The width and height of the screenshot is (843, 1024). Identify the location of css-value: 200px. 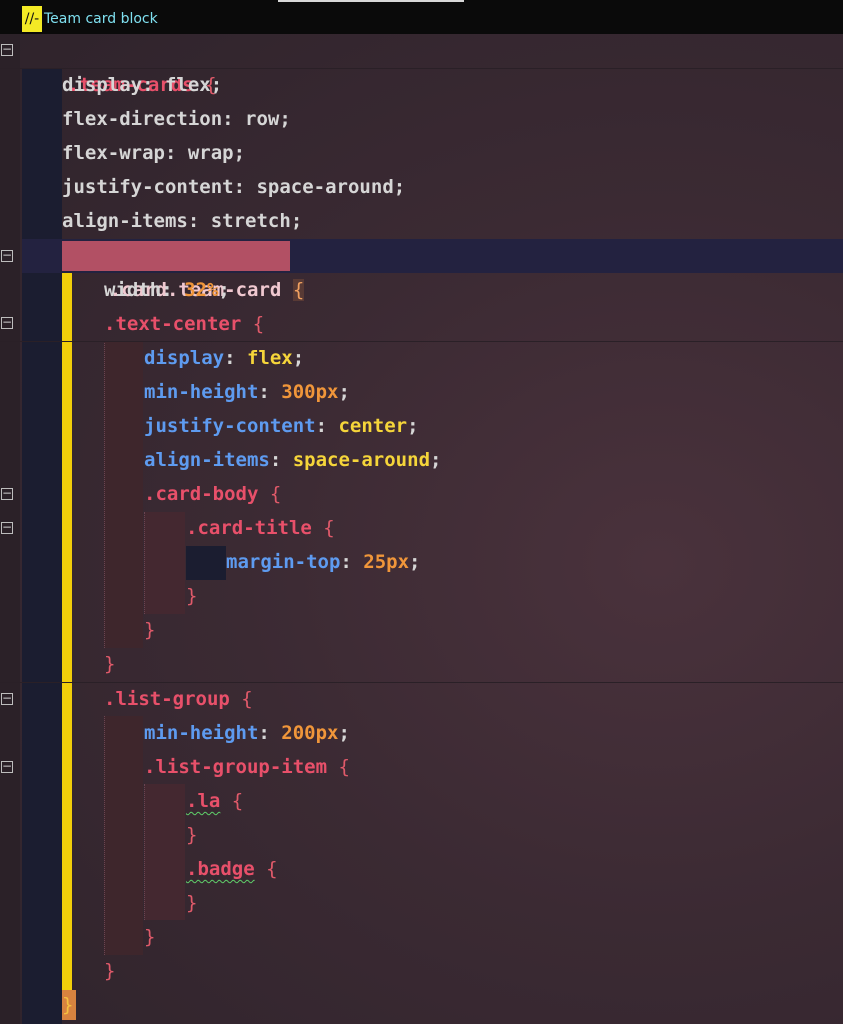
(310, 733).